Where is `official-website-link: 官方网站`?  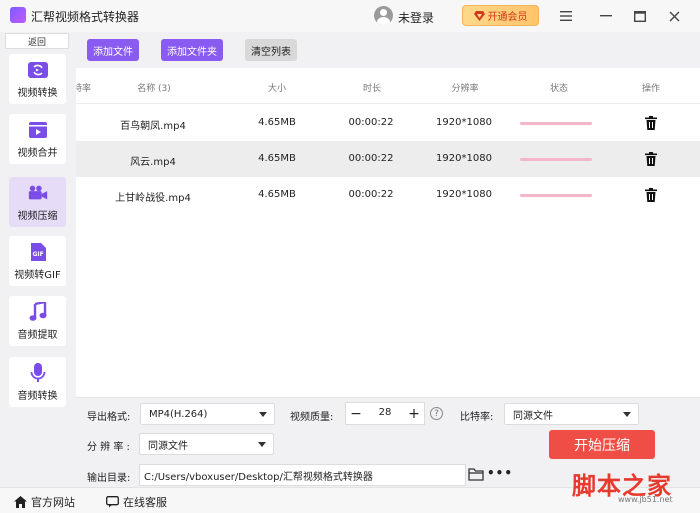 official-website-link: 官方网站 is located at coordinates (44, 502).